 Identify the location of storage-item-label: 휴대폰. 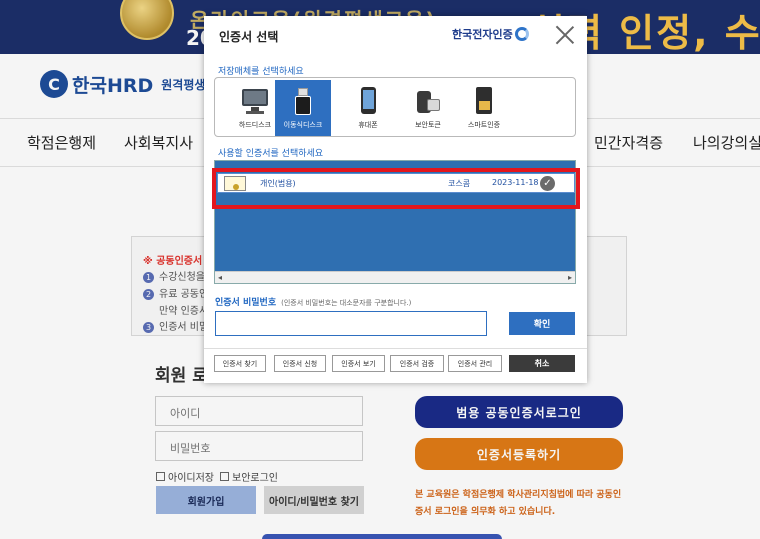
(368, 125).